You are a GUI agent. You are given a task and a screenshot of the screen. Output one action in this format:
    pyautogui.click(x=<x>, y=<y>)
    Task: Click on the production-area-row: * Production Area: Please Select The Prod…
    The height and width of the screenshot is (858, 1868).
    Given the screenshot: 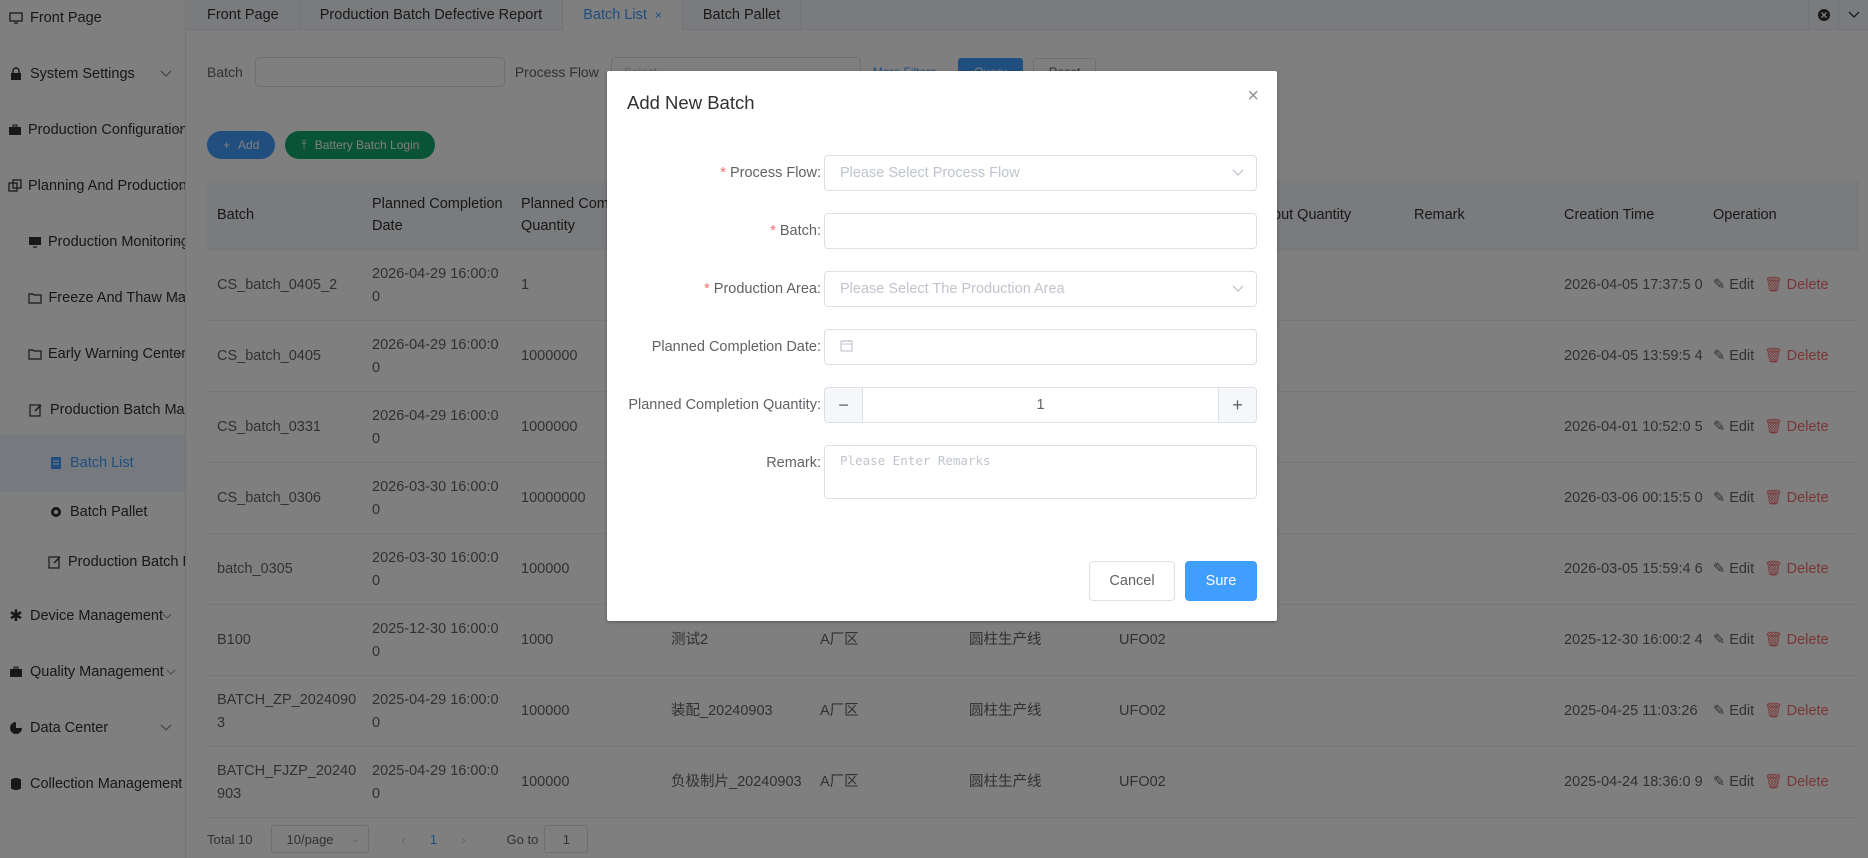 What is the action you would take?
    pyautogui.click(x=942, y=289)
    